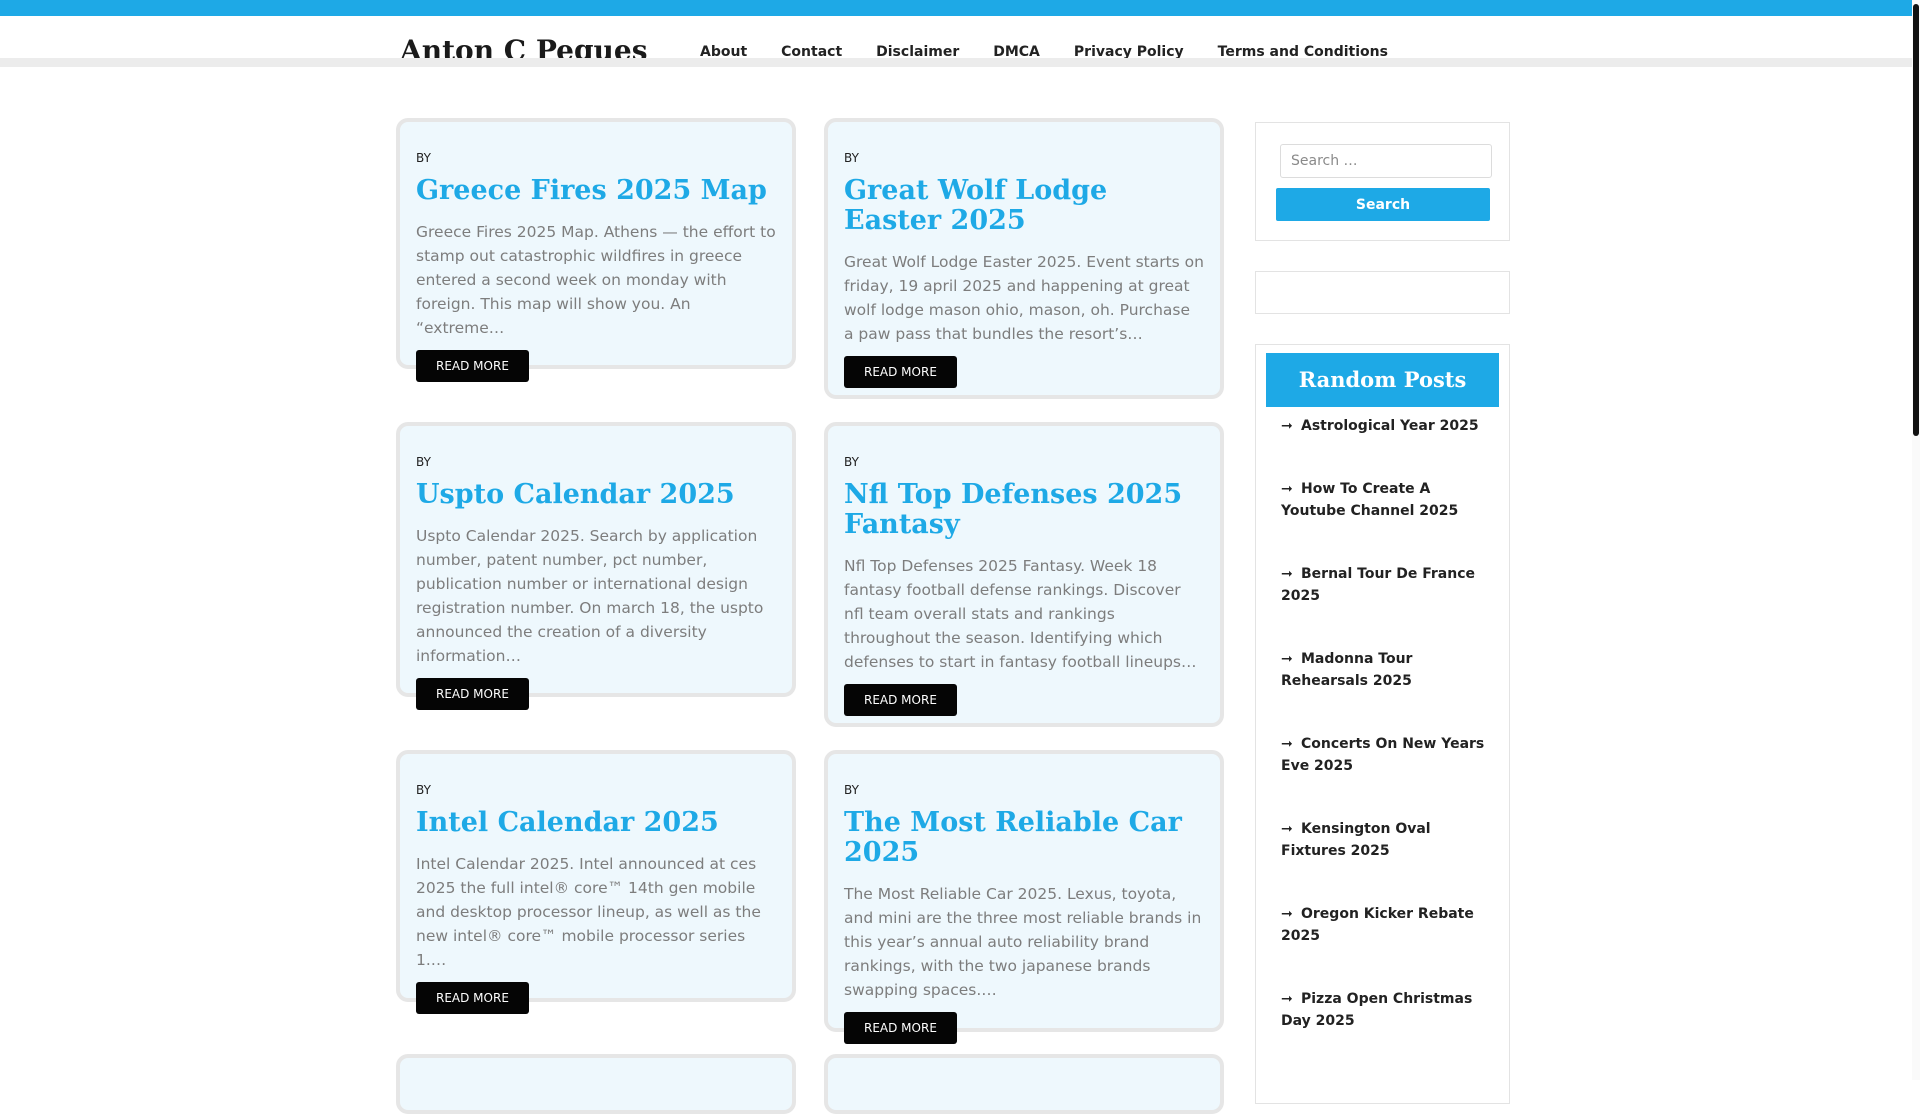 The image size is (1920, 1114). What do you see at coordinates (1383, 755) in the screenshot?
I see `random-post-label: Concerts On New Years Eve 2025` at bounding box center [1383, 755].